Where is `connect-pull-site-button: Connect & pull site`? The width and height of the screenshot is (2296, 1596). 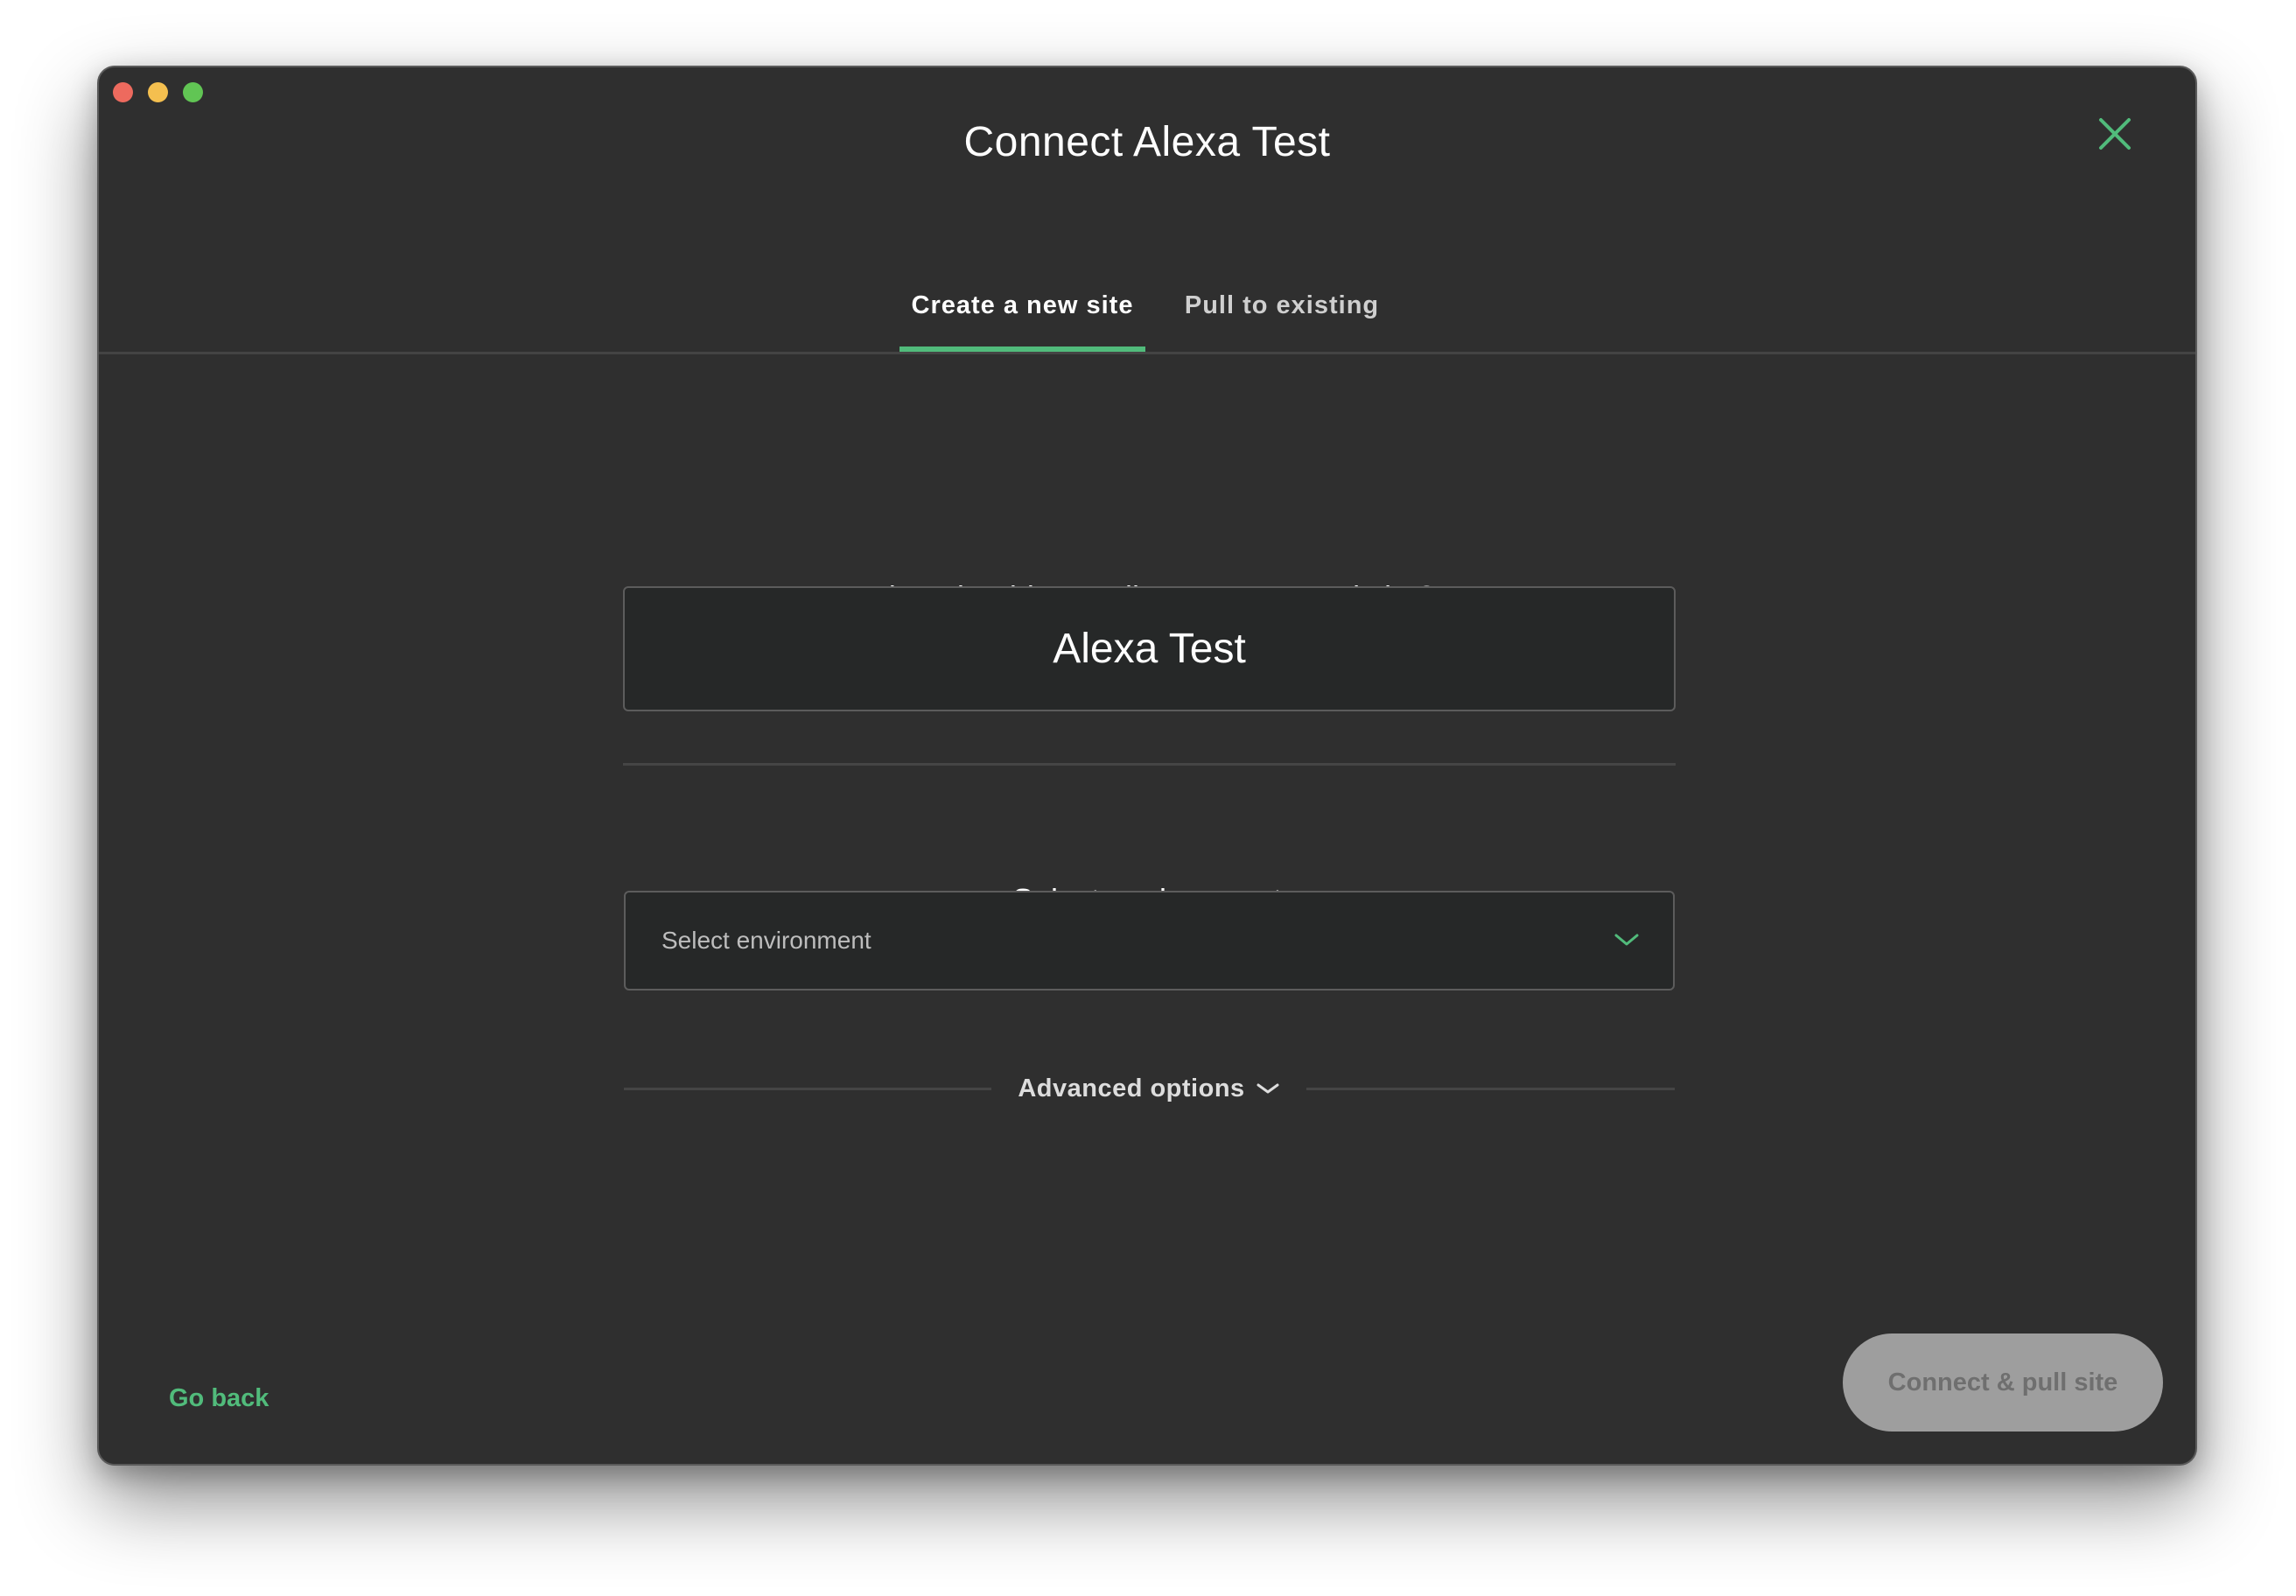
connect-pull-site-button: Connect & pull site is located at coordinates (2003, 1383).